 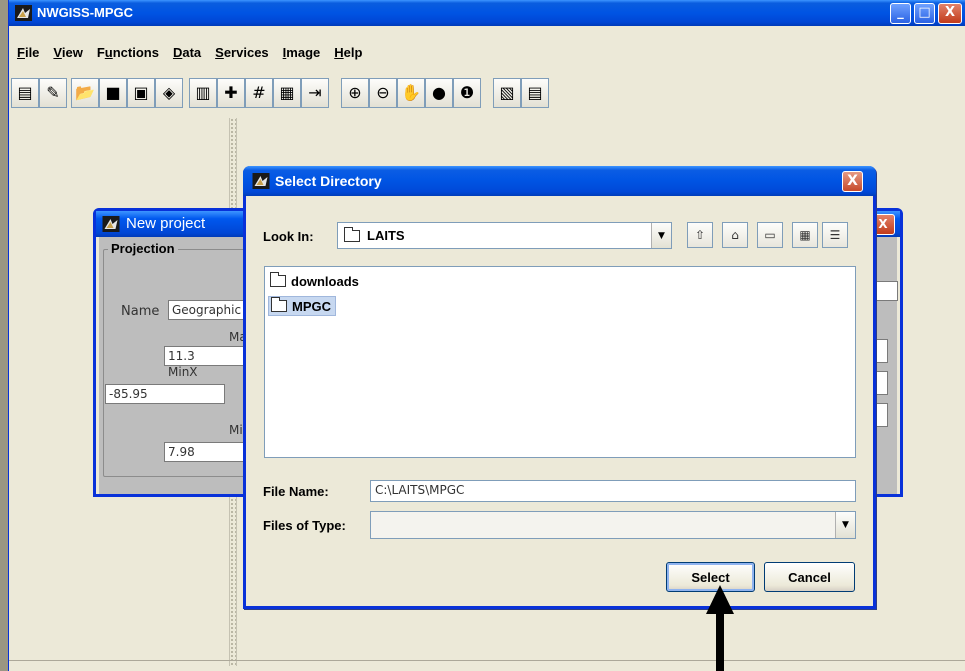 I want to click on home-button: ⌂, so click(x=735, y=235).